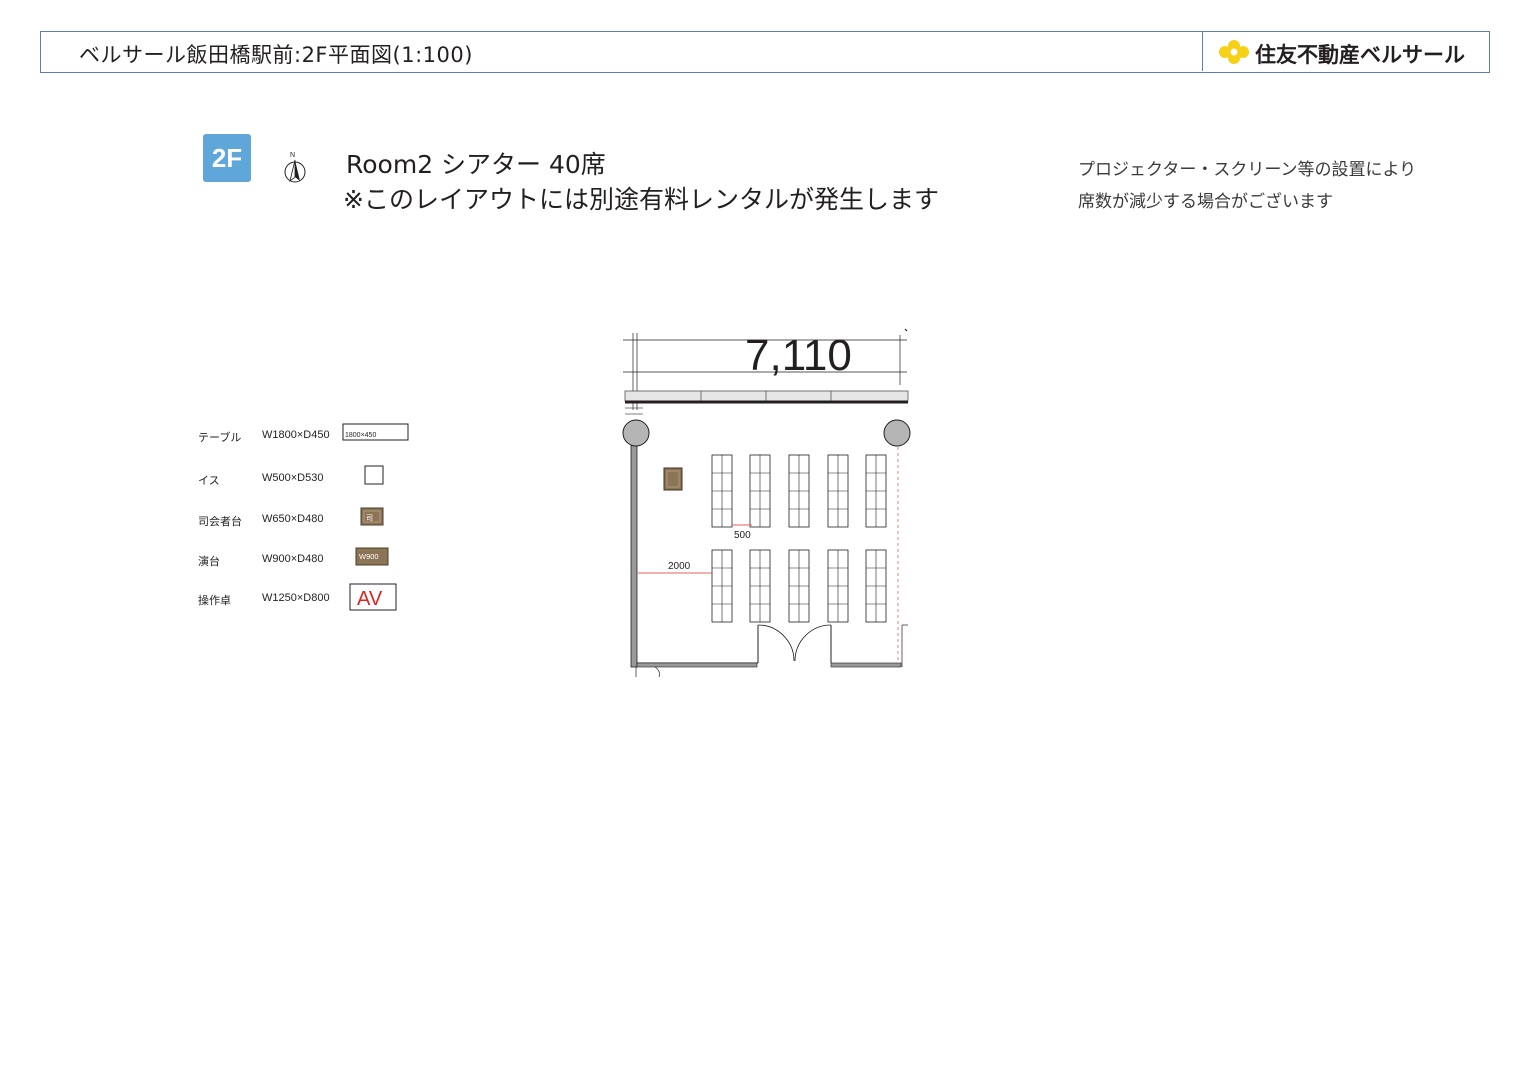 This screenshot has width=1527, height=1079. What do you see at coordinates (296, 598) in the screenshot?
I see `legend-item-size: W1250×D800` at bounding box center [296, 598].